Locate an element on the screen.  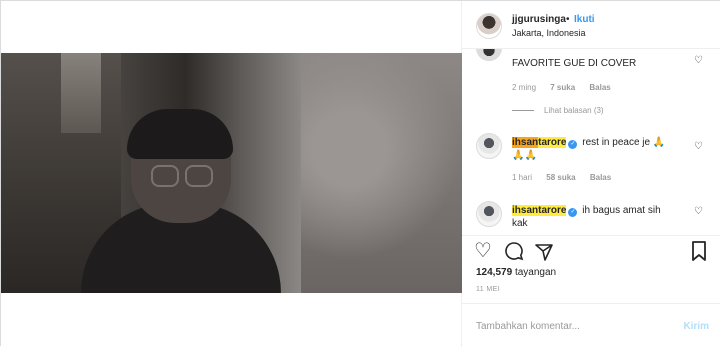
add-comment-bar: Kirim is located at coordinates (591, 325).